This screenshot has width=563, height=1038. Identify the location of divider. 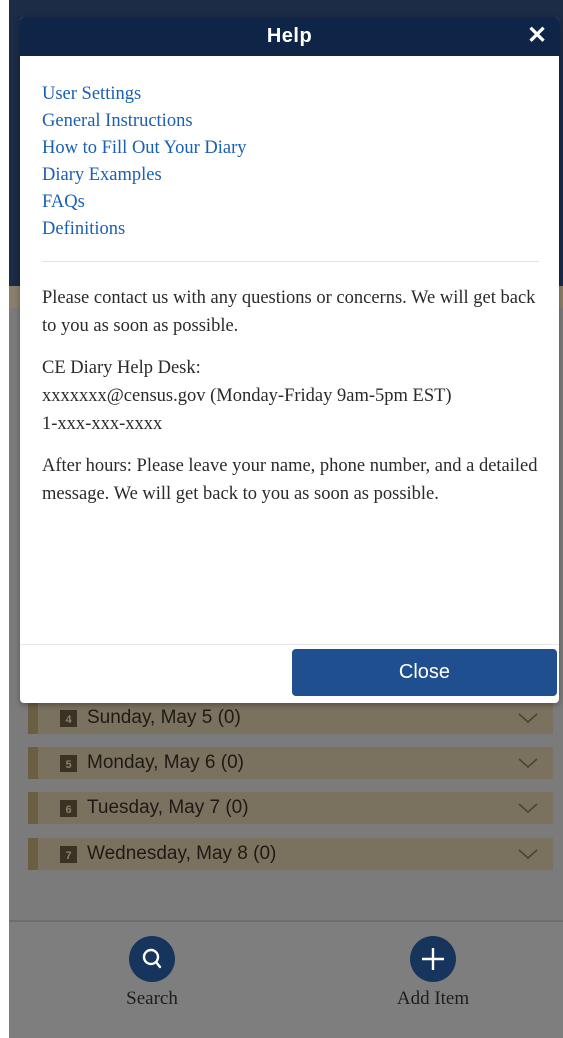
(290, 261).